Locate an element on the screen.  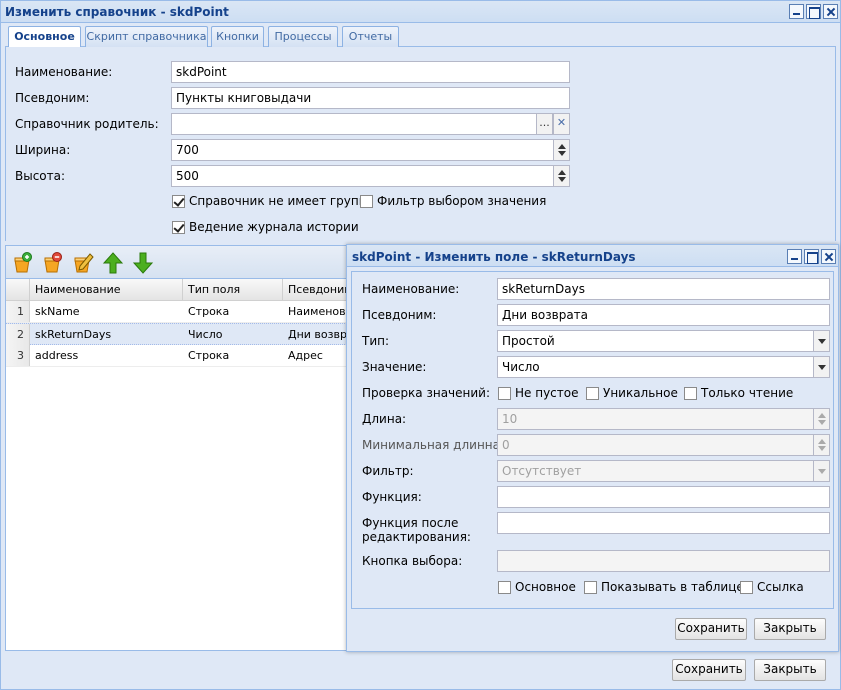
no-groups-label: Справочник не имеет групп is located at coordinates (278, 201).